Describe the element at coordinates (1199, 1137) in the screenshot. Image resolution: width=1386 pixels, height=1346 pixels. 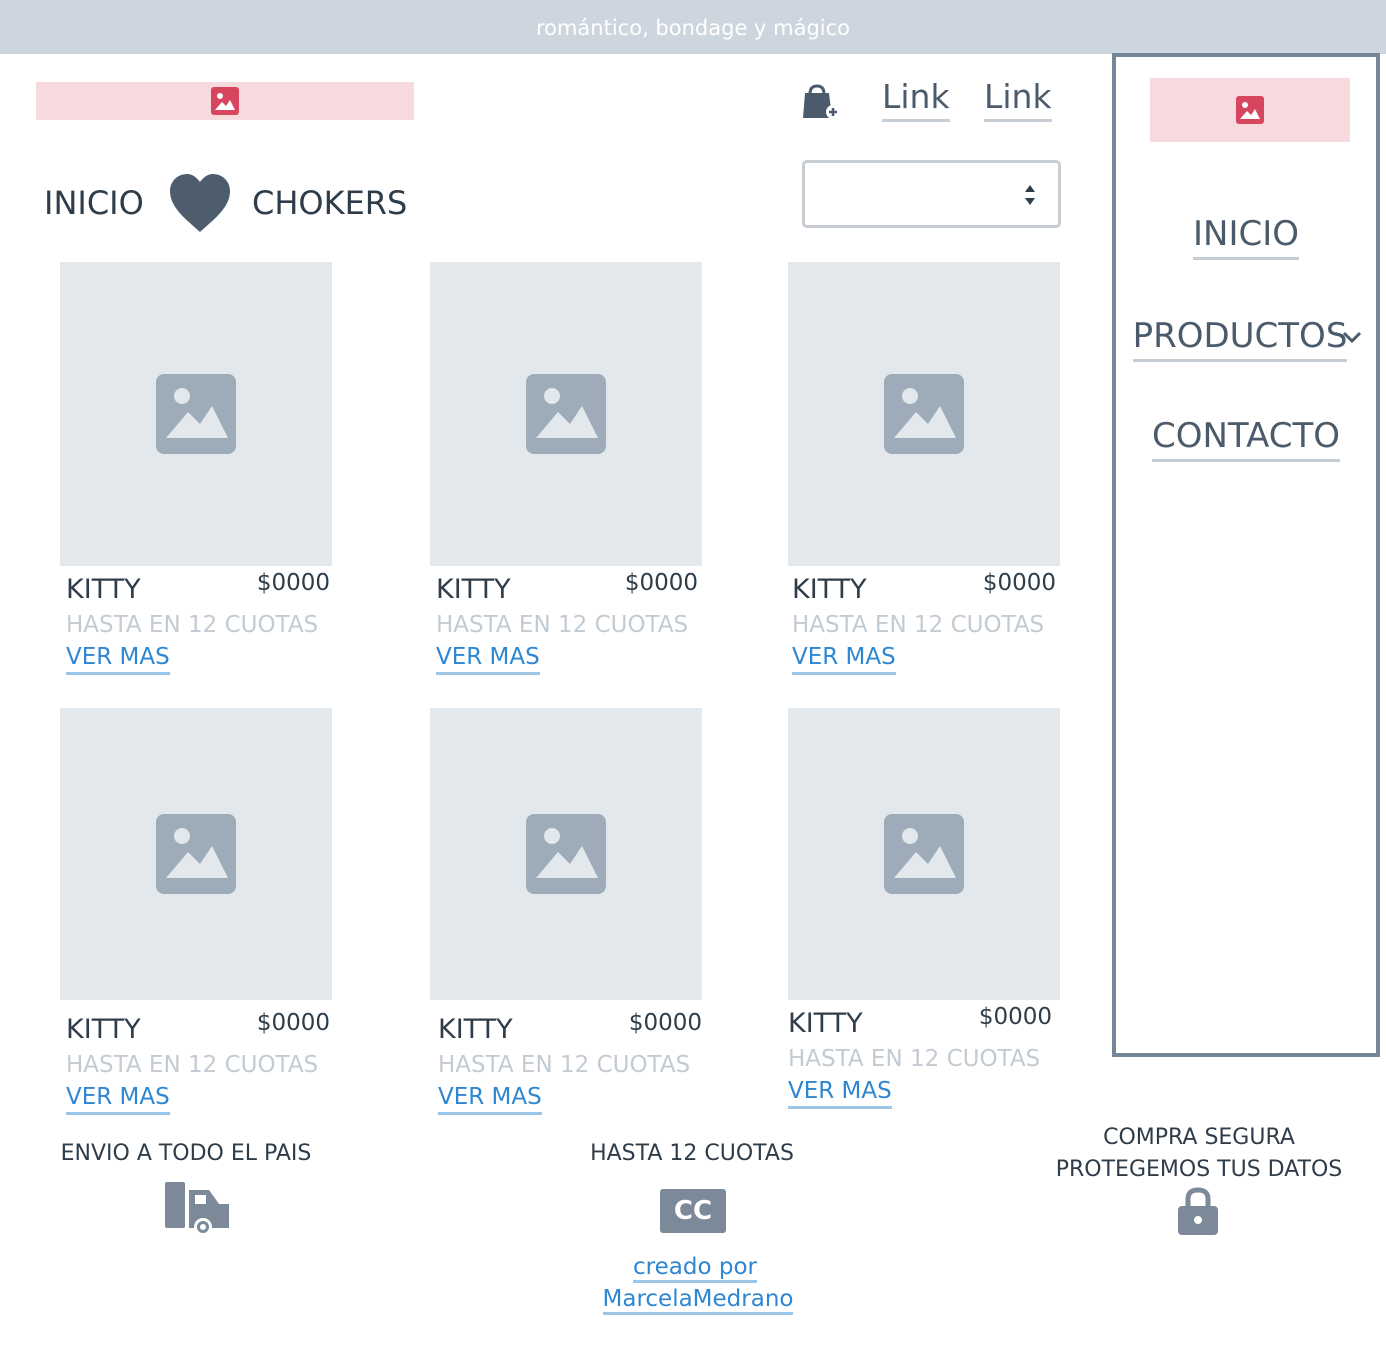
I see `secure-text-line1: COMPRA SEGURA` at that location.